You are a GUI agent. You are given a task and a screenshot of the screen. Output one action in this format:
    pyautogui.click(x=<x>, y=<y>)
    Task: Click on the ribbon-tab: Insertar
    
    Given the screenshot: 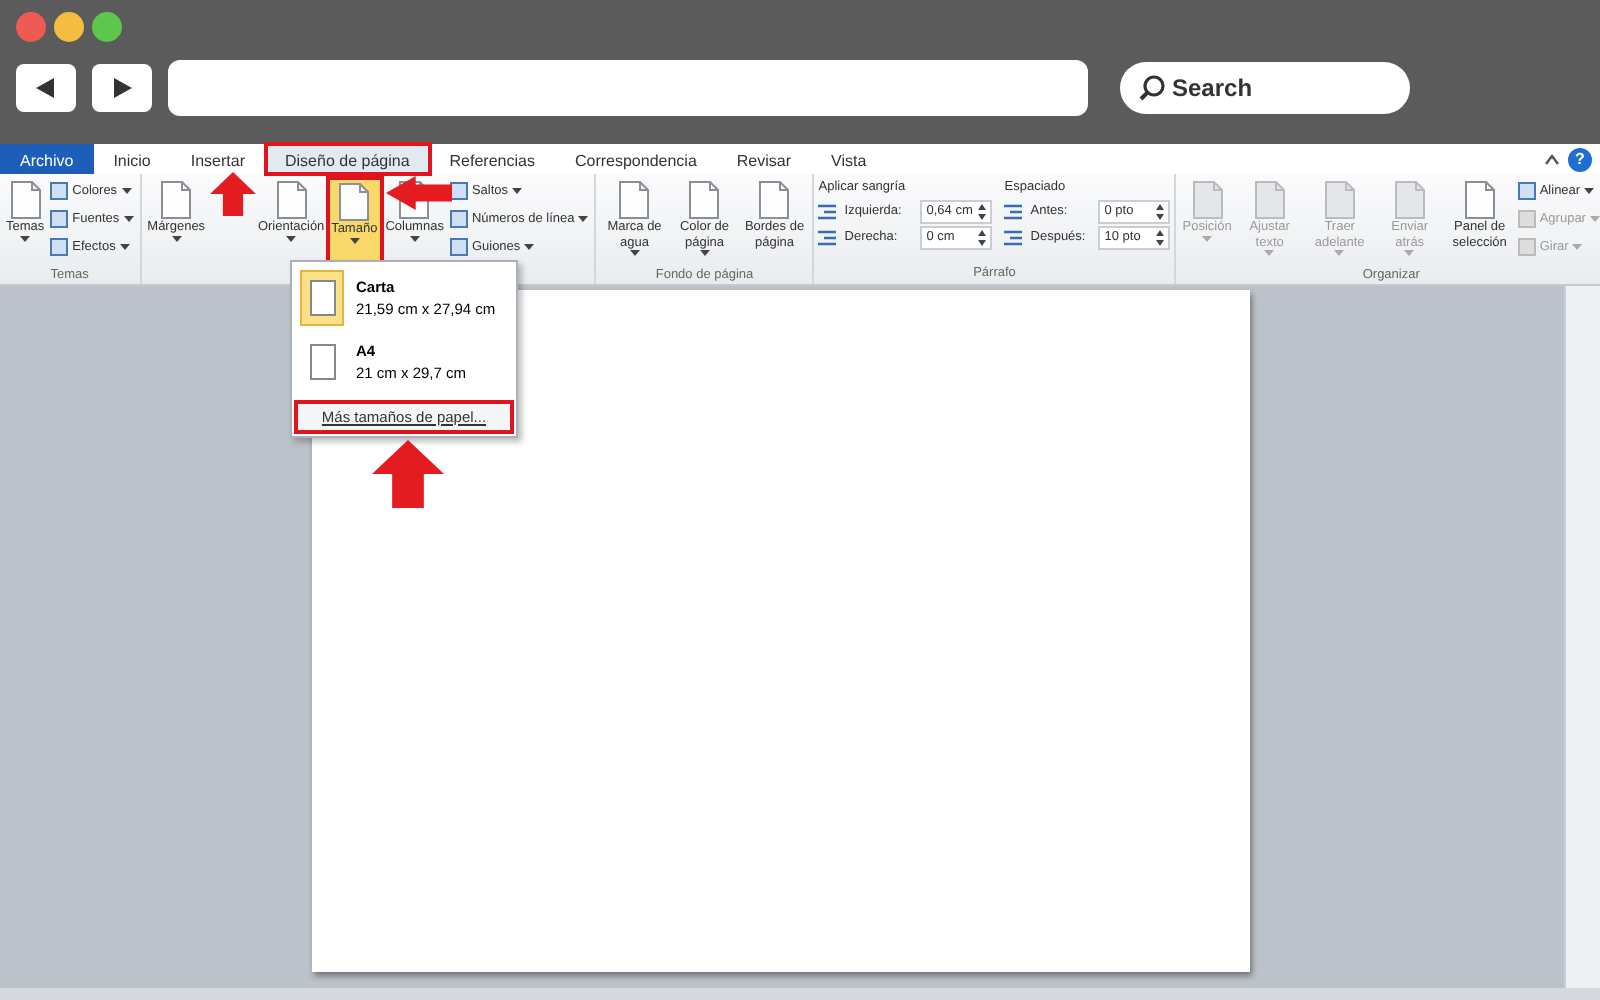 What is the action you would take?
    pyautogui.click(x=217, y=159)
    